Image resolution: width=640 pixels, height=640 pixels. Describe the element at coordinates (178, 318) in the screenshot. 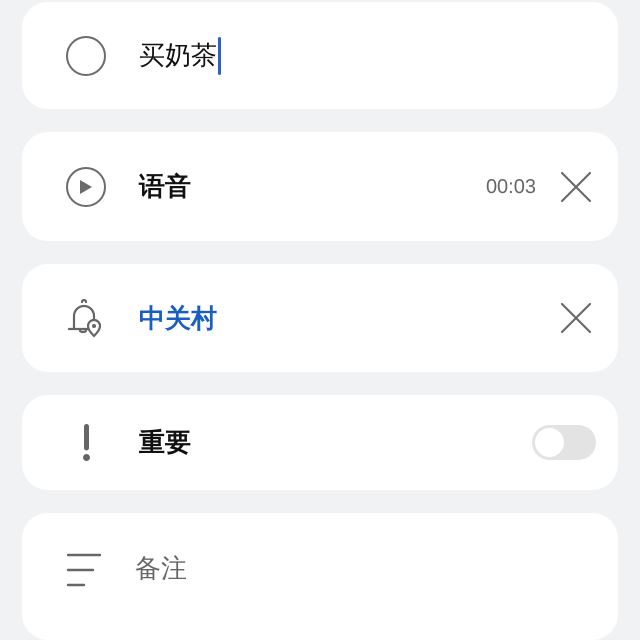

I see `reminder-location: 中关村` at that location.